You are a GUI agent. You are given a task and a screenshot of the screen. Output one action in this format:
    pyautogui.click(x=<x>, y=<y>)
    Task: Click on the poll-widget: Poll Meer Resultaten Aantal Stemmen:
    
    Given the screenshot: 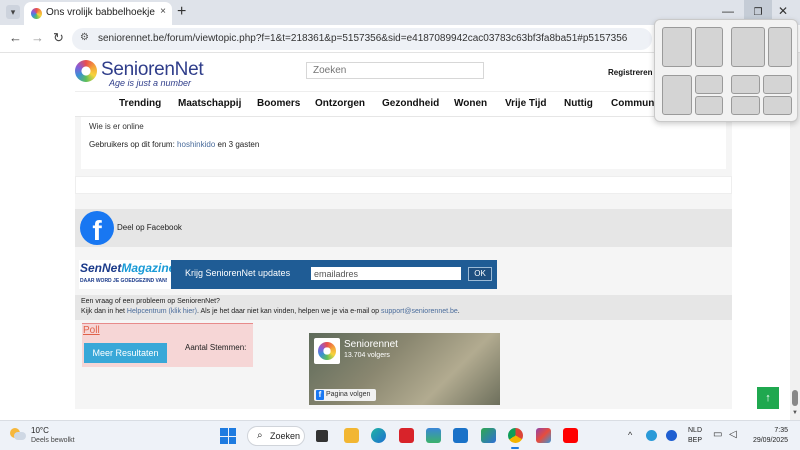 What is the action you would take?
    pyautogui.click(x=167, y=345)
    